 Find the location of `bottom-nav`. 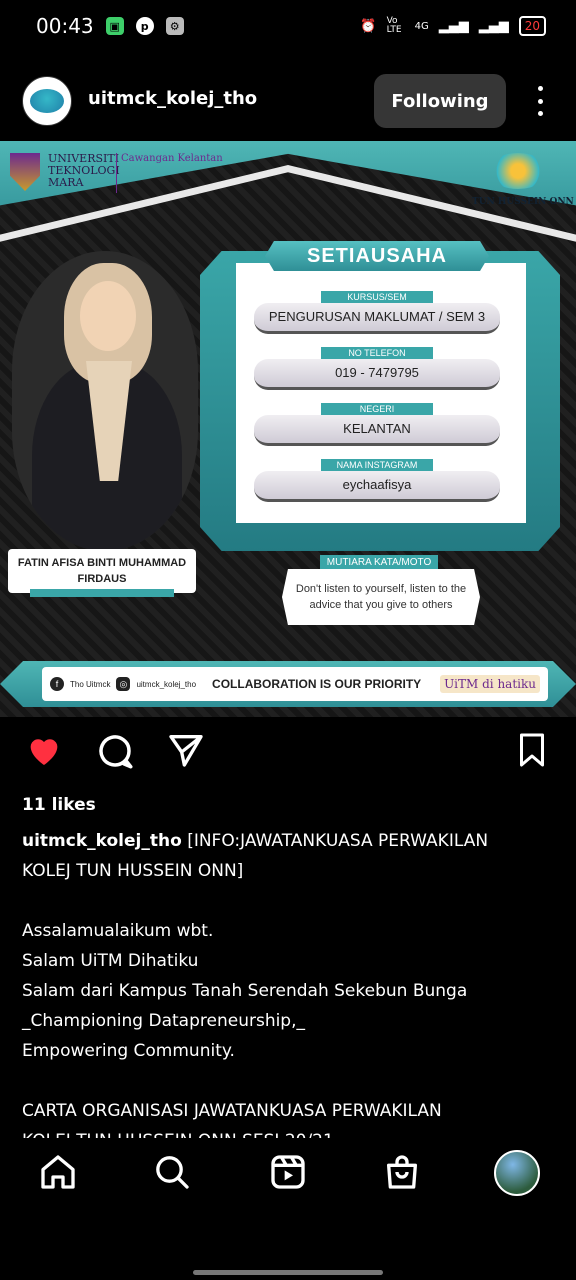

bottom-nav is located at coordinates (288, 1176).